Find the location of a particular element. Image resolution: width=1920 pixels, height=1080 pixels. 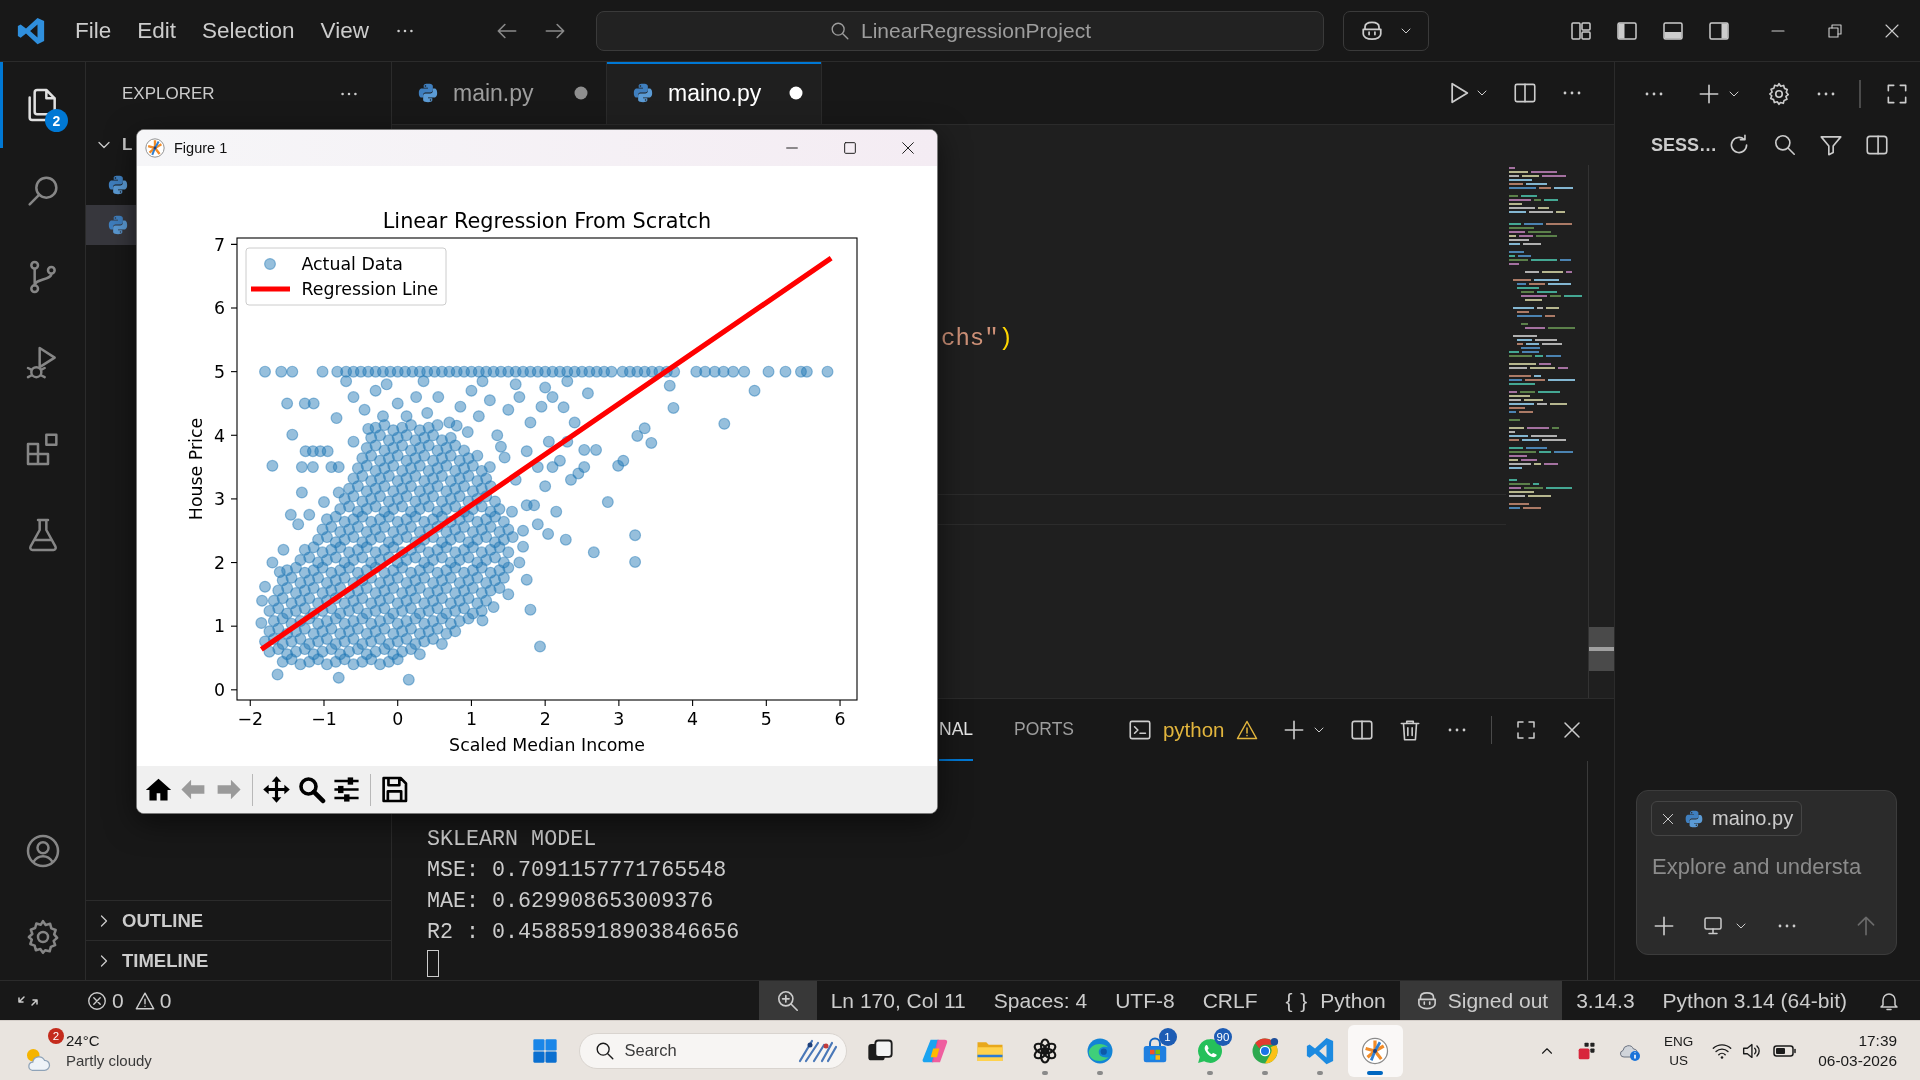

terminal-selector: python is located at coordinates (1192, 730).